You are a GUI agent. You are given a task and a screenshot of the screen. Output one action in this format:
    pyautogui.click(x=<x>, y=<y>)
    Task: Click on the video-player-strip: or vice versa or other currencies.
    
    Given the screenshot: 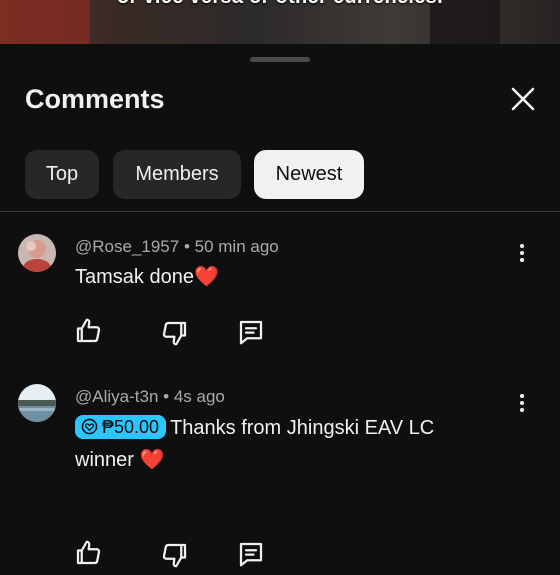 What is the action you would take?
    pyautogui.click(x=280, y=22)
    